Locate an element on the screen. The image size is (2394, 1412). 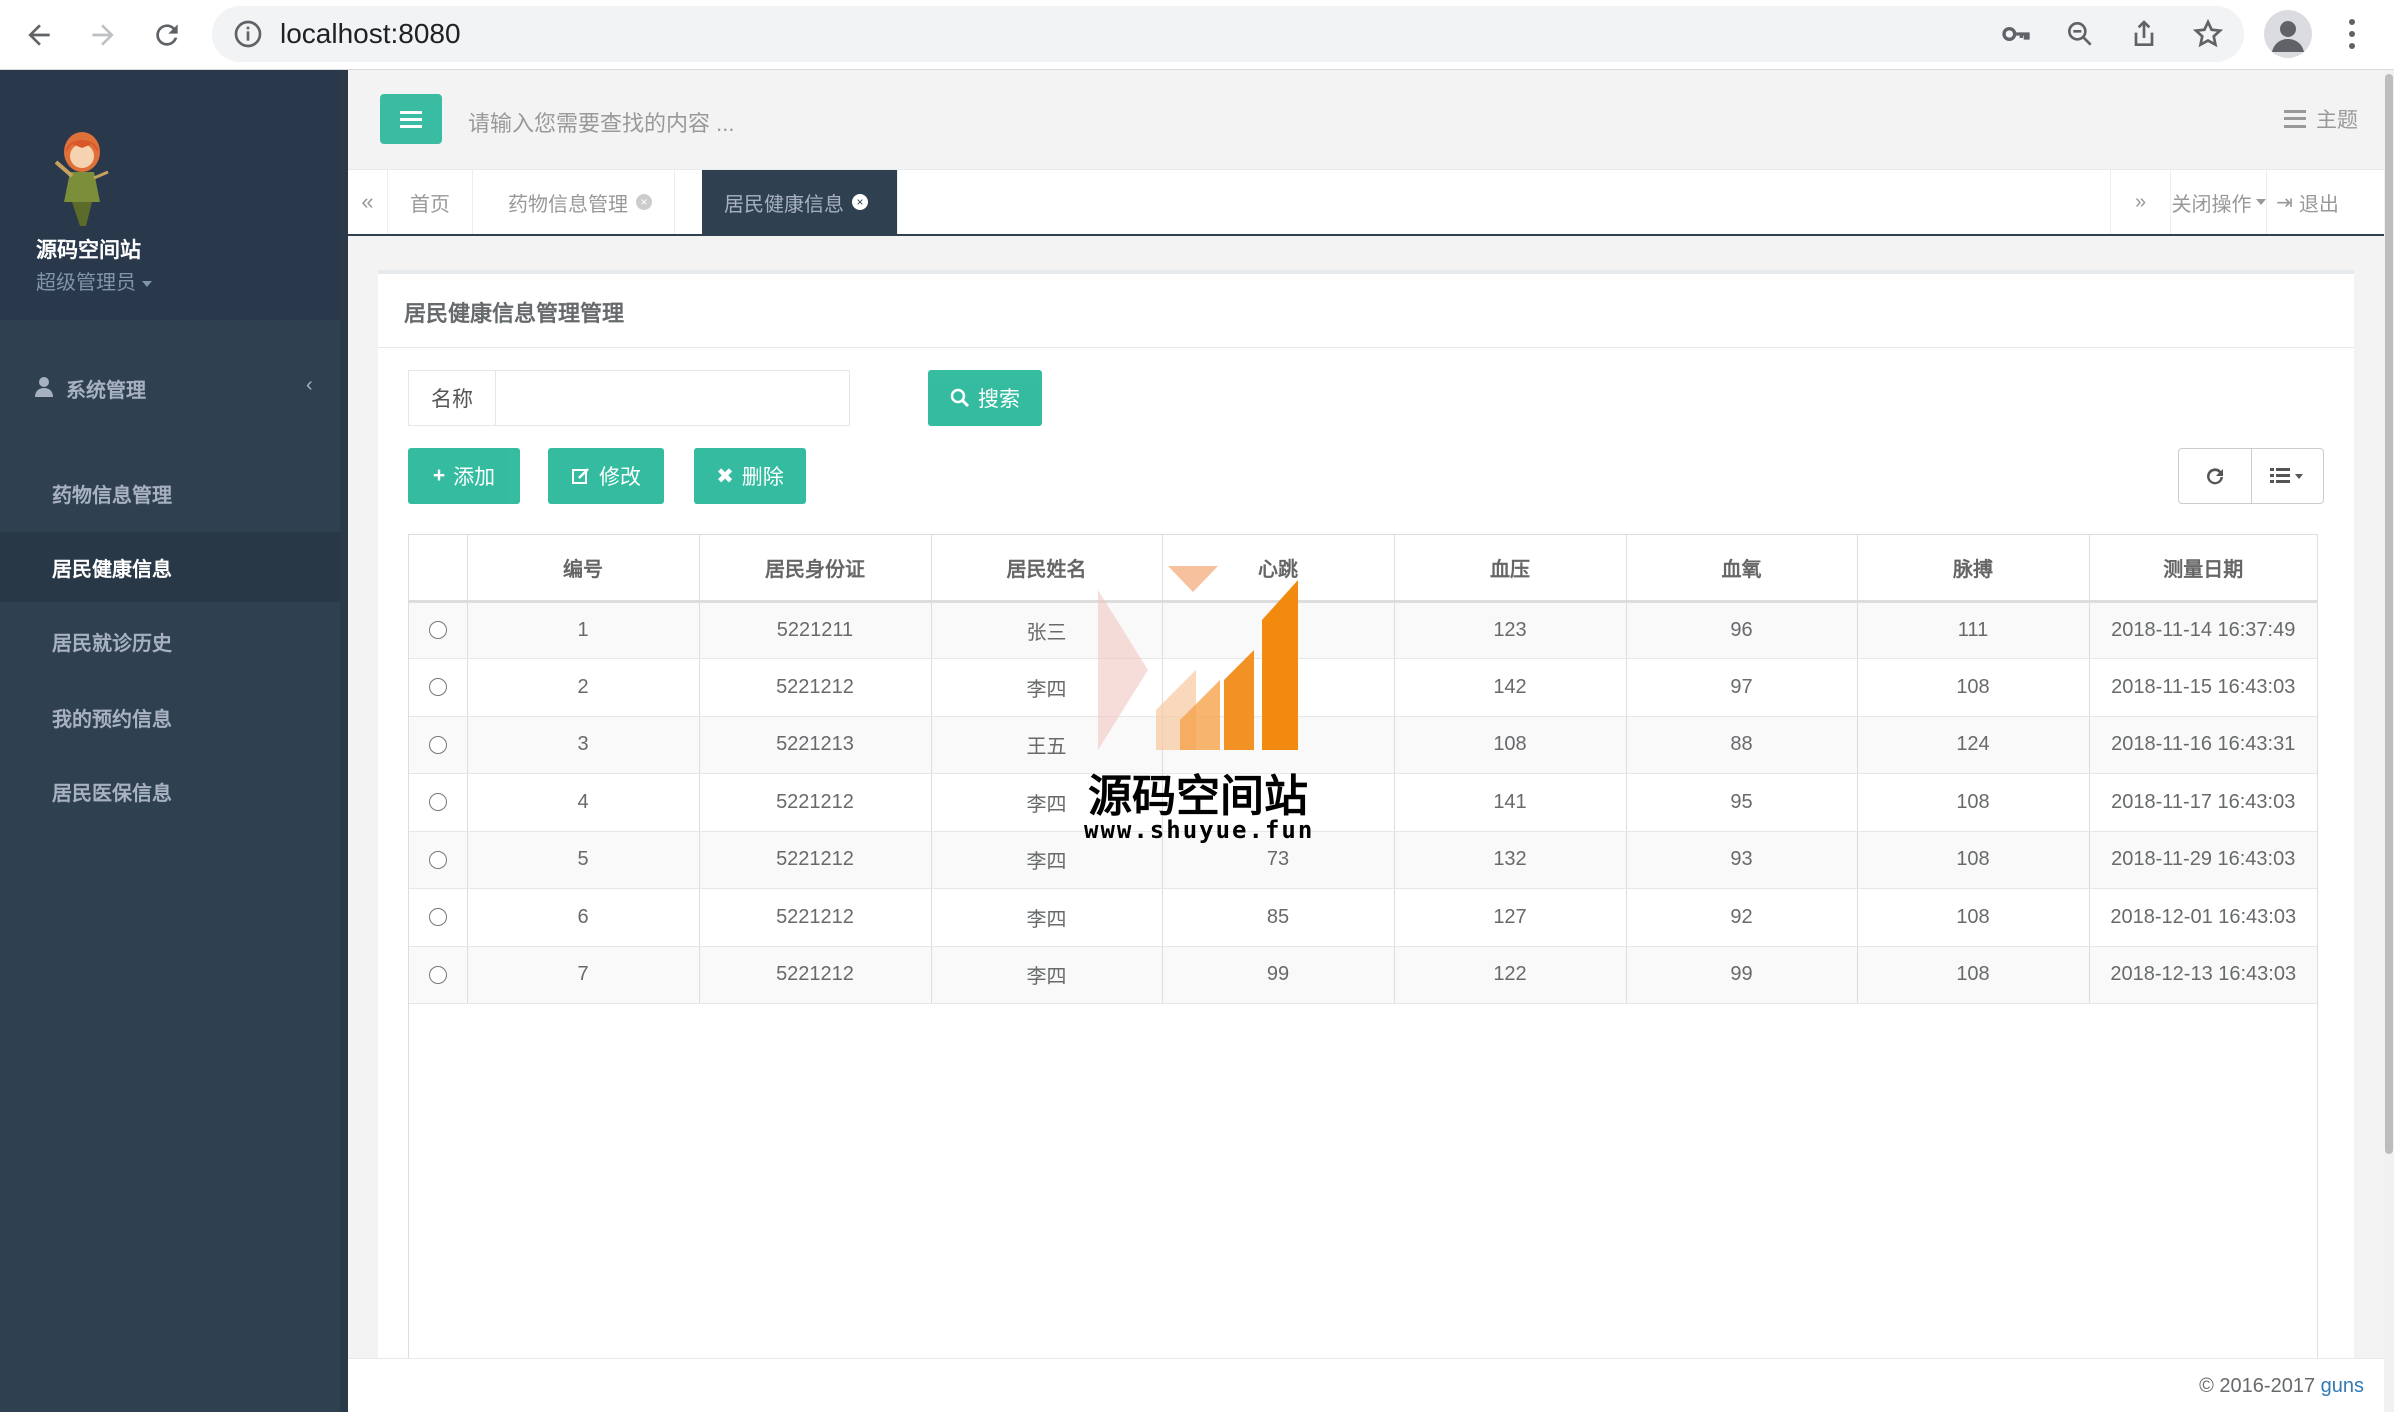
tab-label: 药物信息管理 is located at coordinates (568, 202).